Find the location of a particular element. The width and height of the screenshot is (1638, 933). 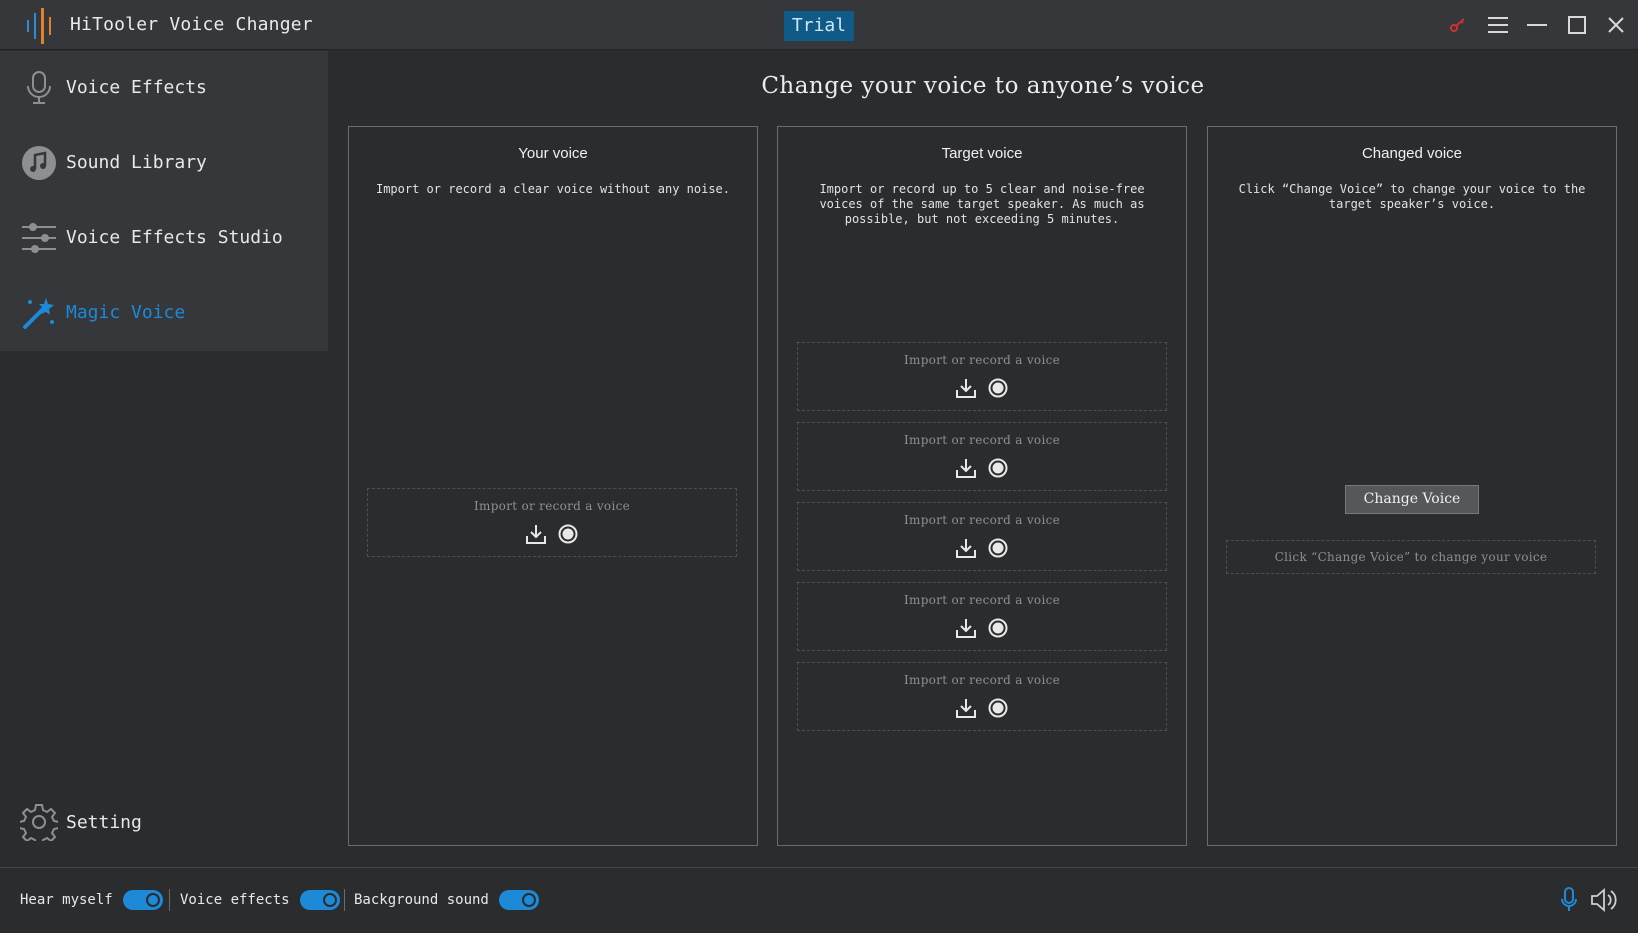

gear-icon is located at coordinates (39, 824).